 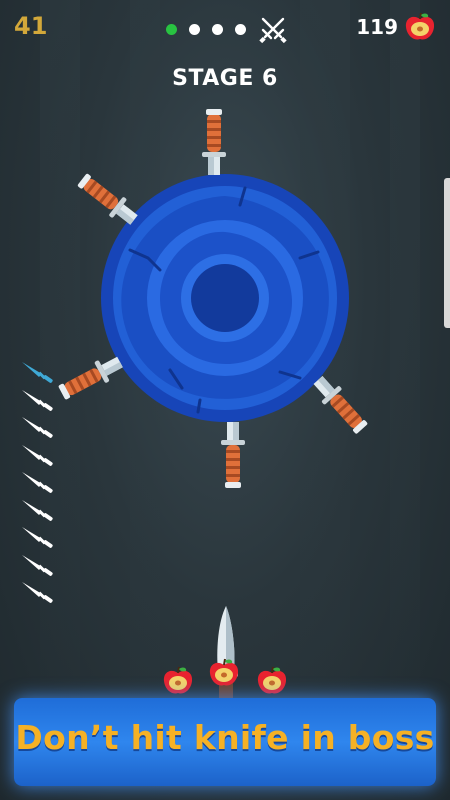 What do you see at coordinates (225, 737) in the screenshot?
I see `hint-banner-text: Don’t hit knife in boss` at bounding box center [225, 737].